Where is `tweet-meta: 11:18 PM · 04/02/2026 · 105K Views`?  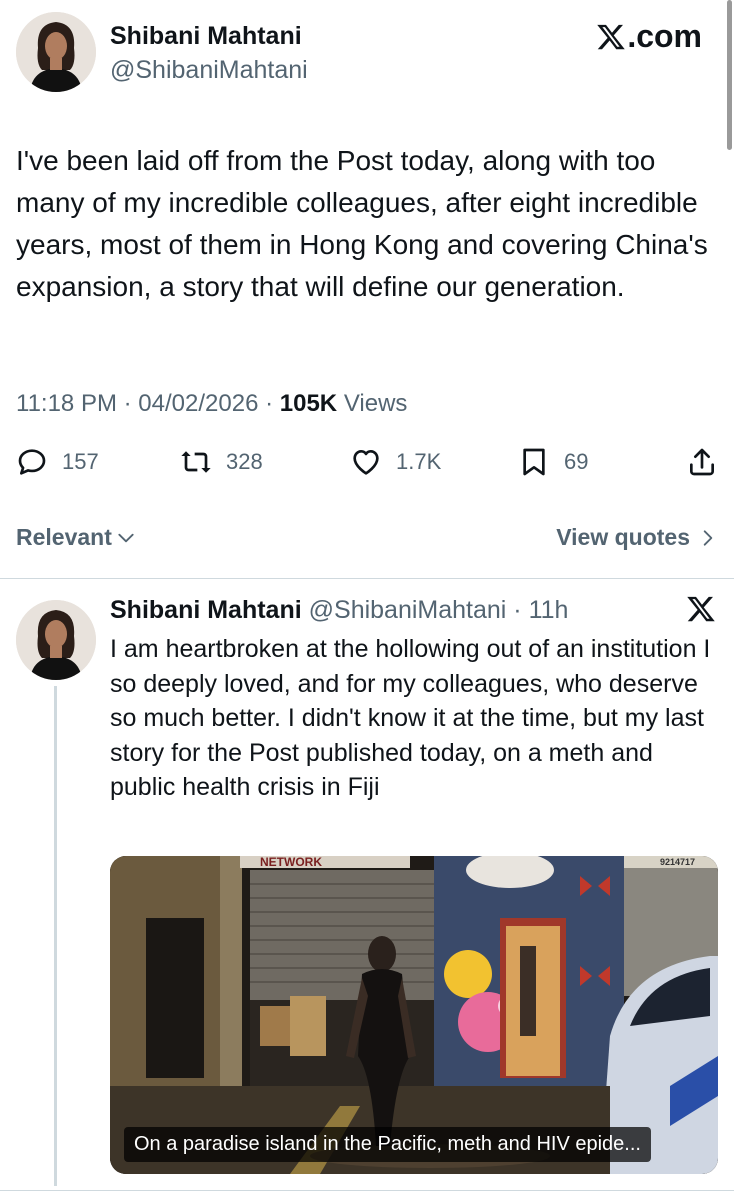
tweet-meta: 11:18 PM · 04/02/2026 · 105K Views is located at coordinates (211, 404).